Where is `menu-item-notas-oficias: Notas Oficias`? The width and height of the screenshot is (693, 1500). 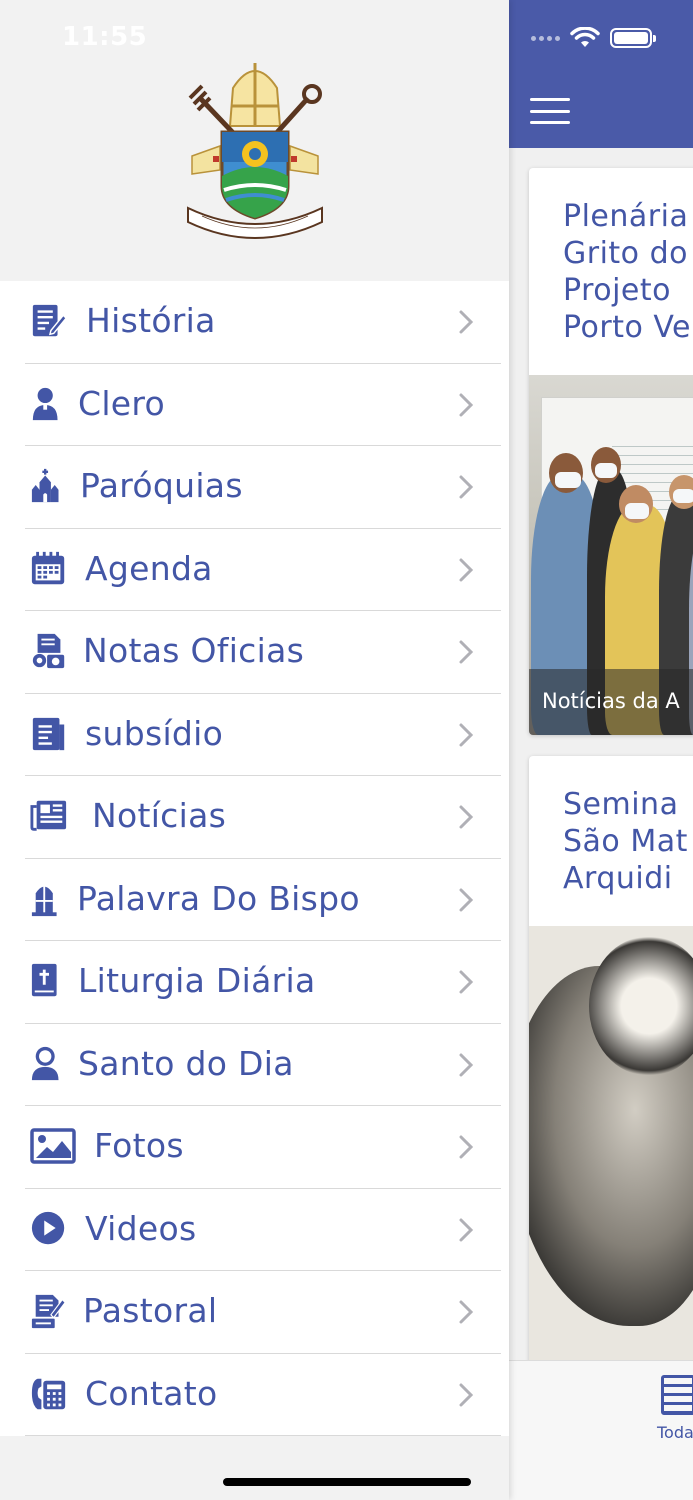 menu-item-notas-oficias: Notas Oficias is located at coordinates (254, 652).